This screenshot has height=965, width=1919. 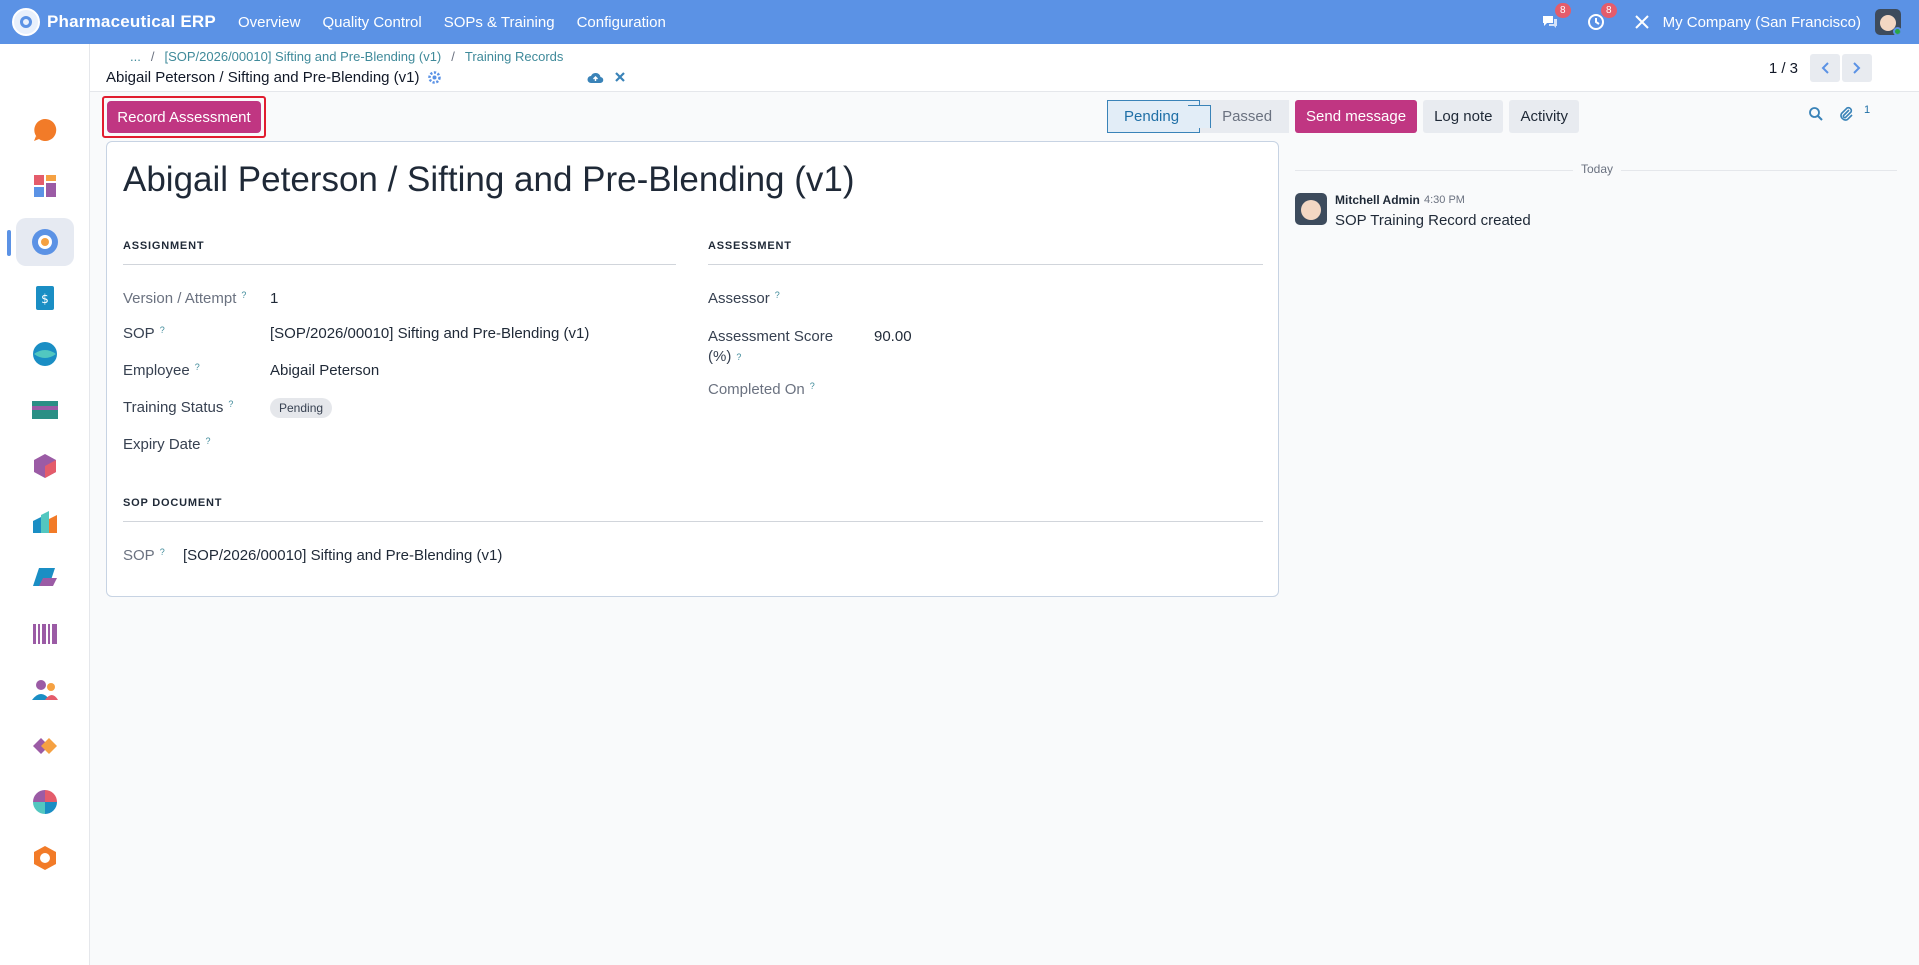 I want to click on sidebar-item-employees, so click(x=45, y=690).